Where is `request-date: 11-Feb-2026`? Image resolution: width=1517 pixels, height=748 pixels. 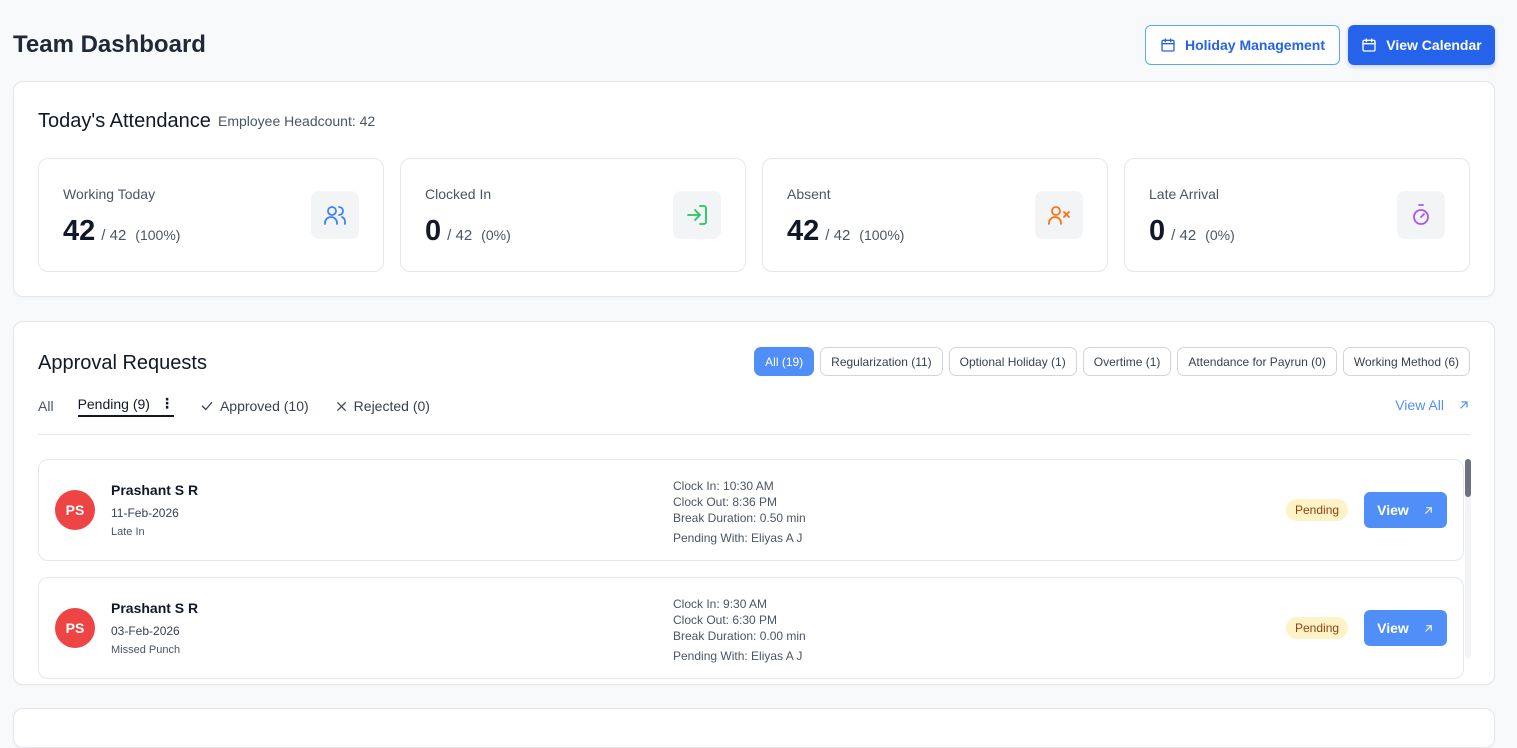 request-date: 11-Feb-2026 is located at coordinates (145, 513).